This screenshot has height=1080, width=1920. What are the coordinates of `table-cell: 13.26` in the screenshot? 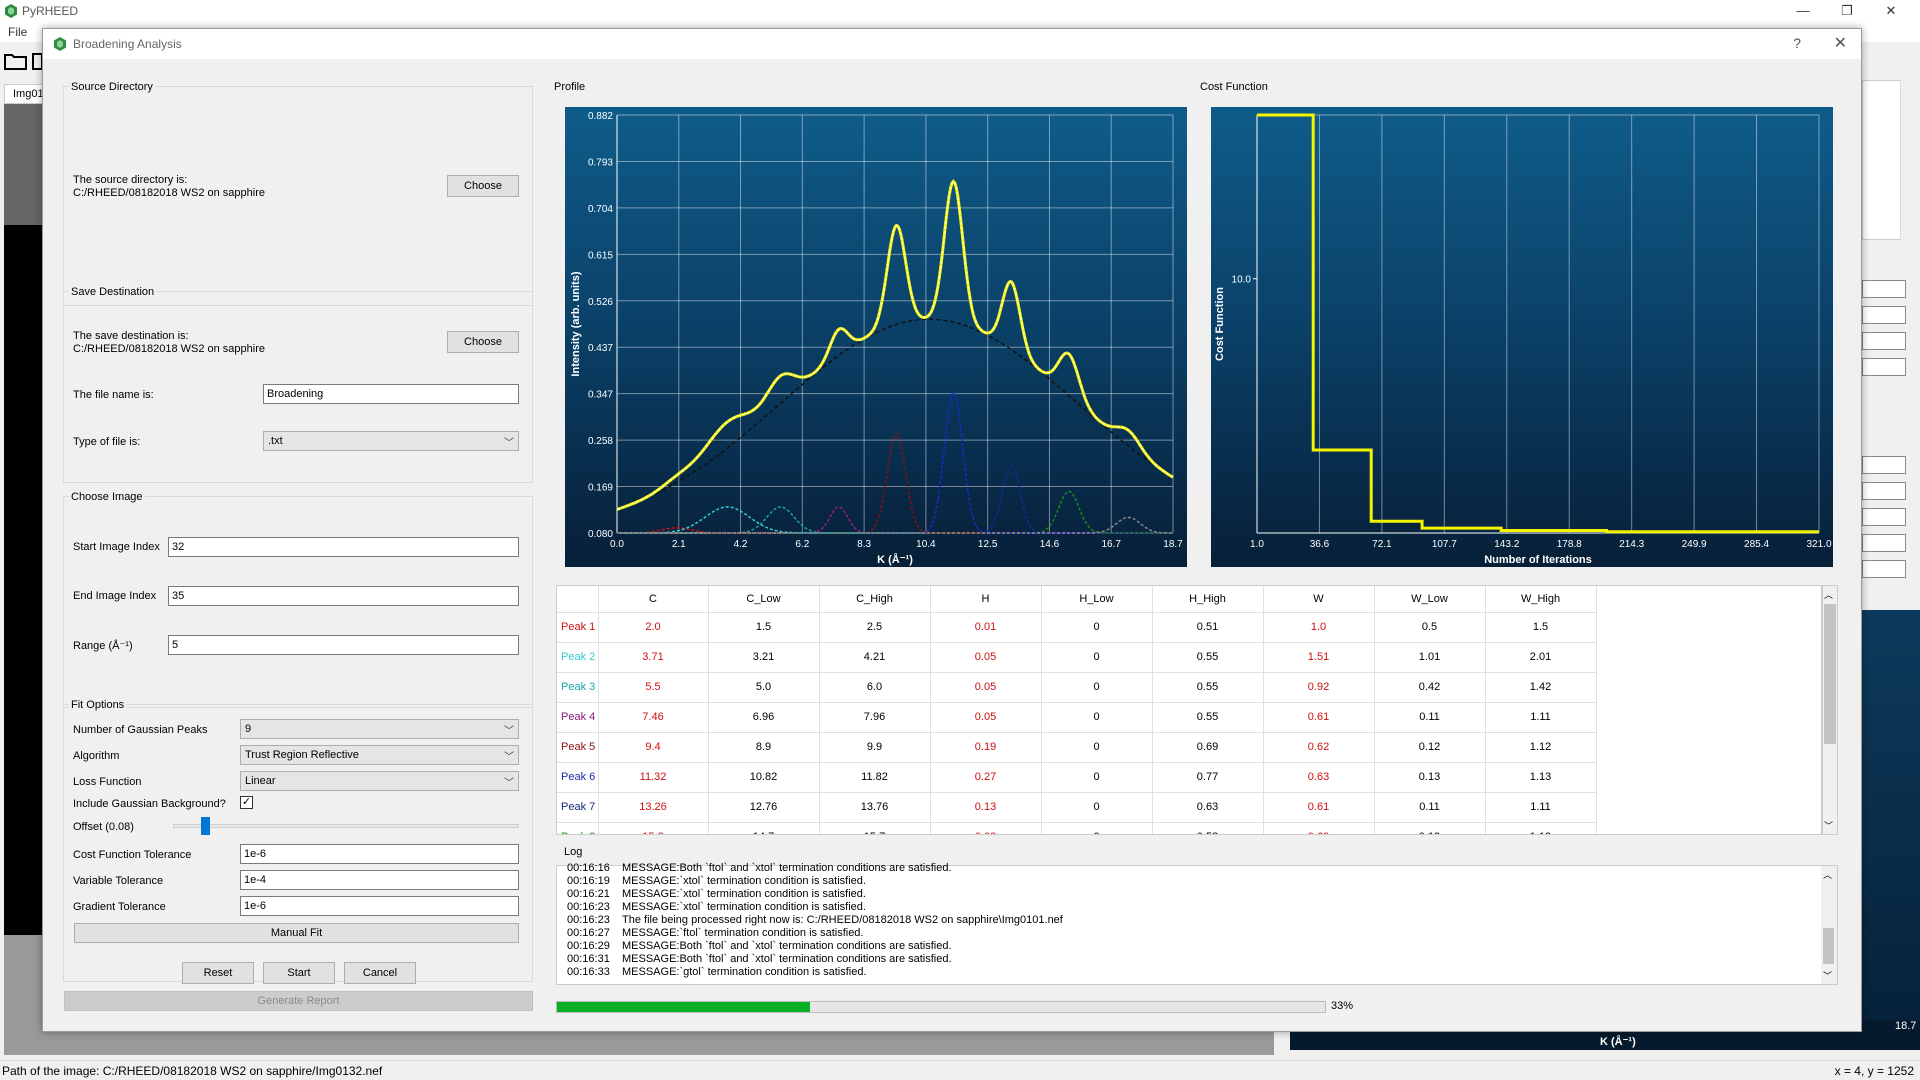 It's located at (653, 807).